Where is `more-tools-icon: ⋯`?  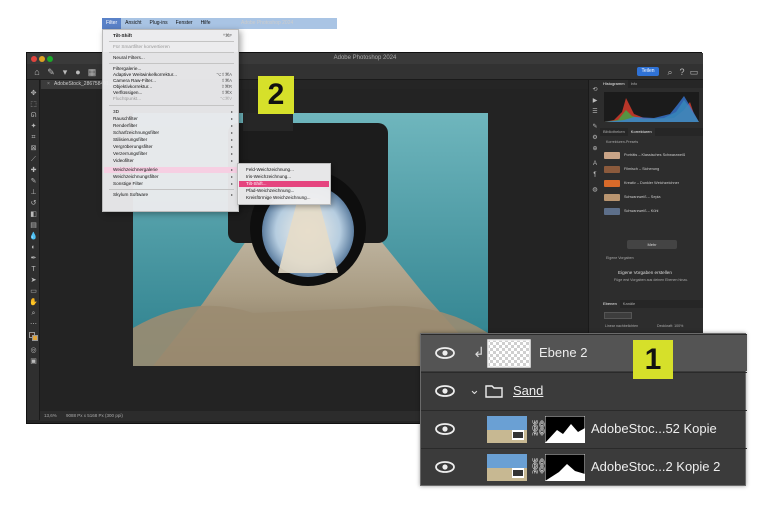
more-tools-icon: ⋯ is located at coordinates (33, 324).